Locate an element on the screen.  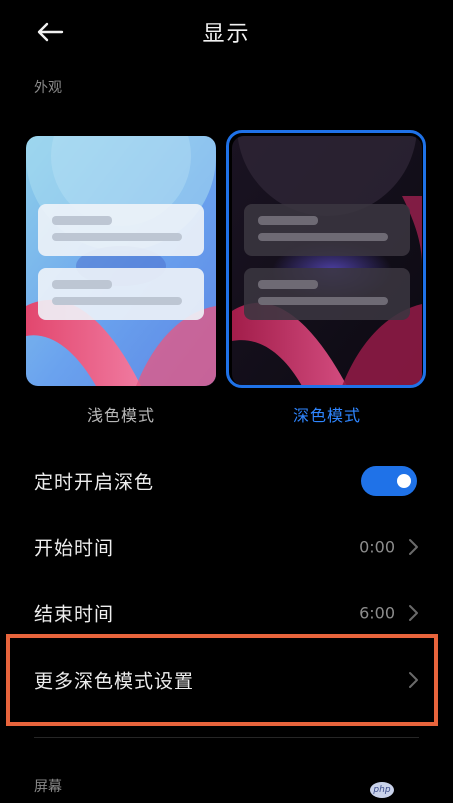
scheduled-dark-label: 定时开启深色 is located at coordinates (94, 482).